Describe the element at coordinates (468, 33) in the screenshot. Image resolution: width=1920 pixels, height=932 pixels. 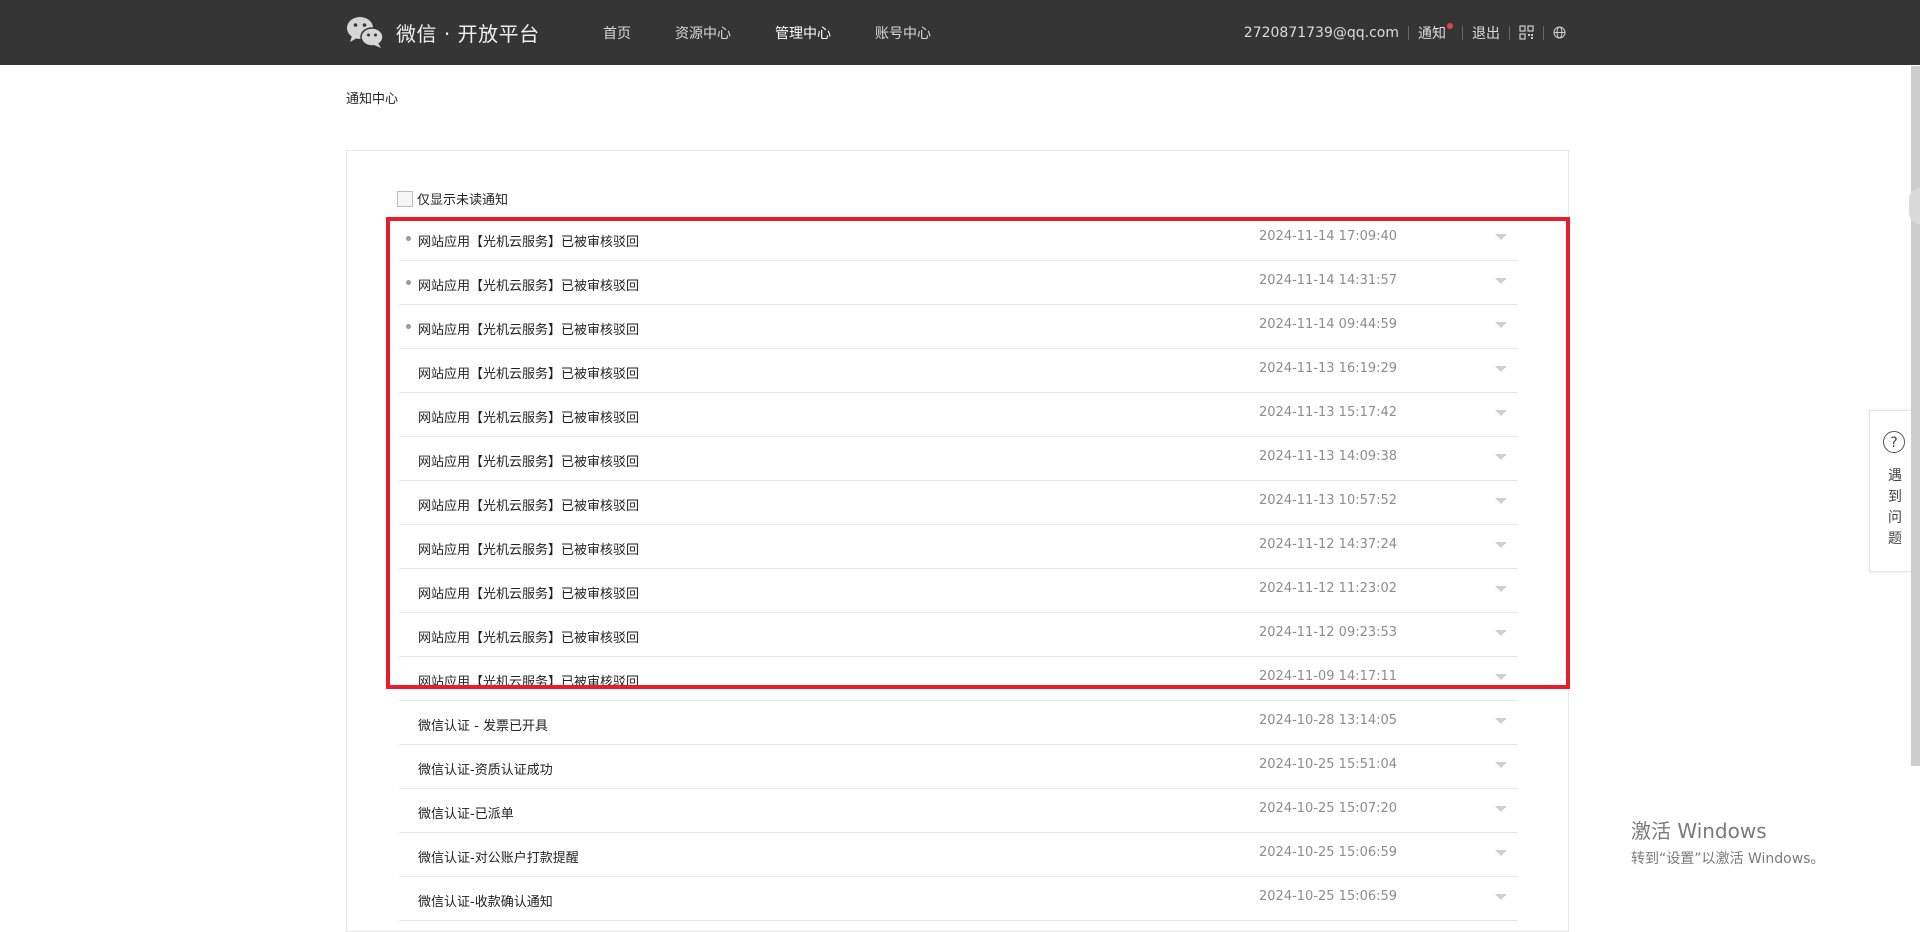
I see `brand-title: 微信 · 开放平台` at that location.